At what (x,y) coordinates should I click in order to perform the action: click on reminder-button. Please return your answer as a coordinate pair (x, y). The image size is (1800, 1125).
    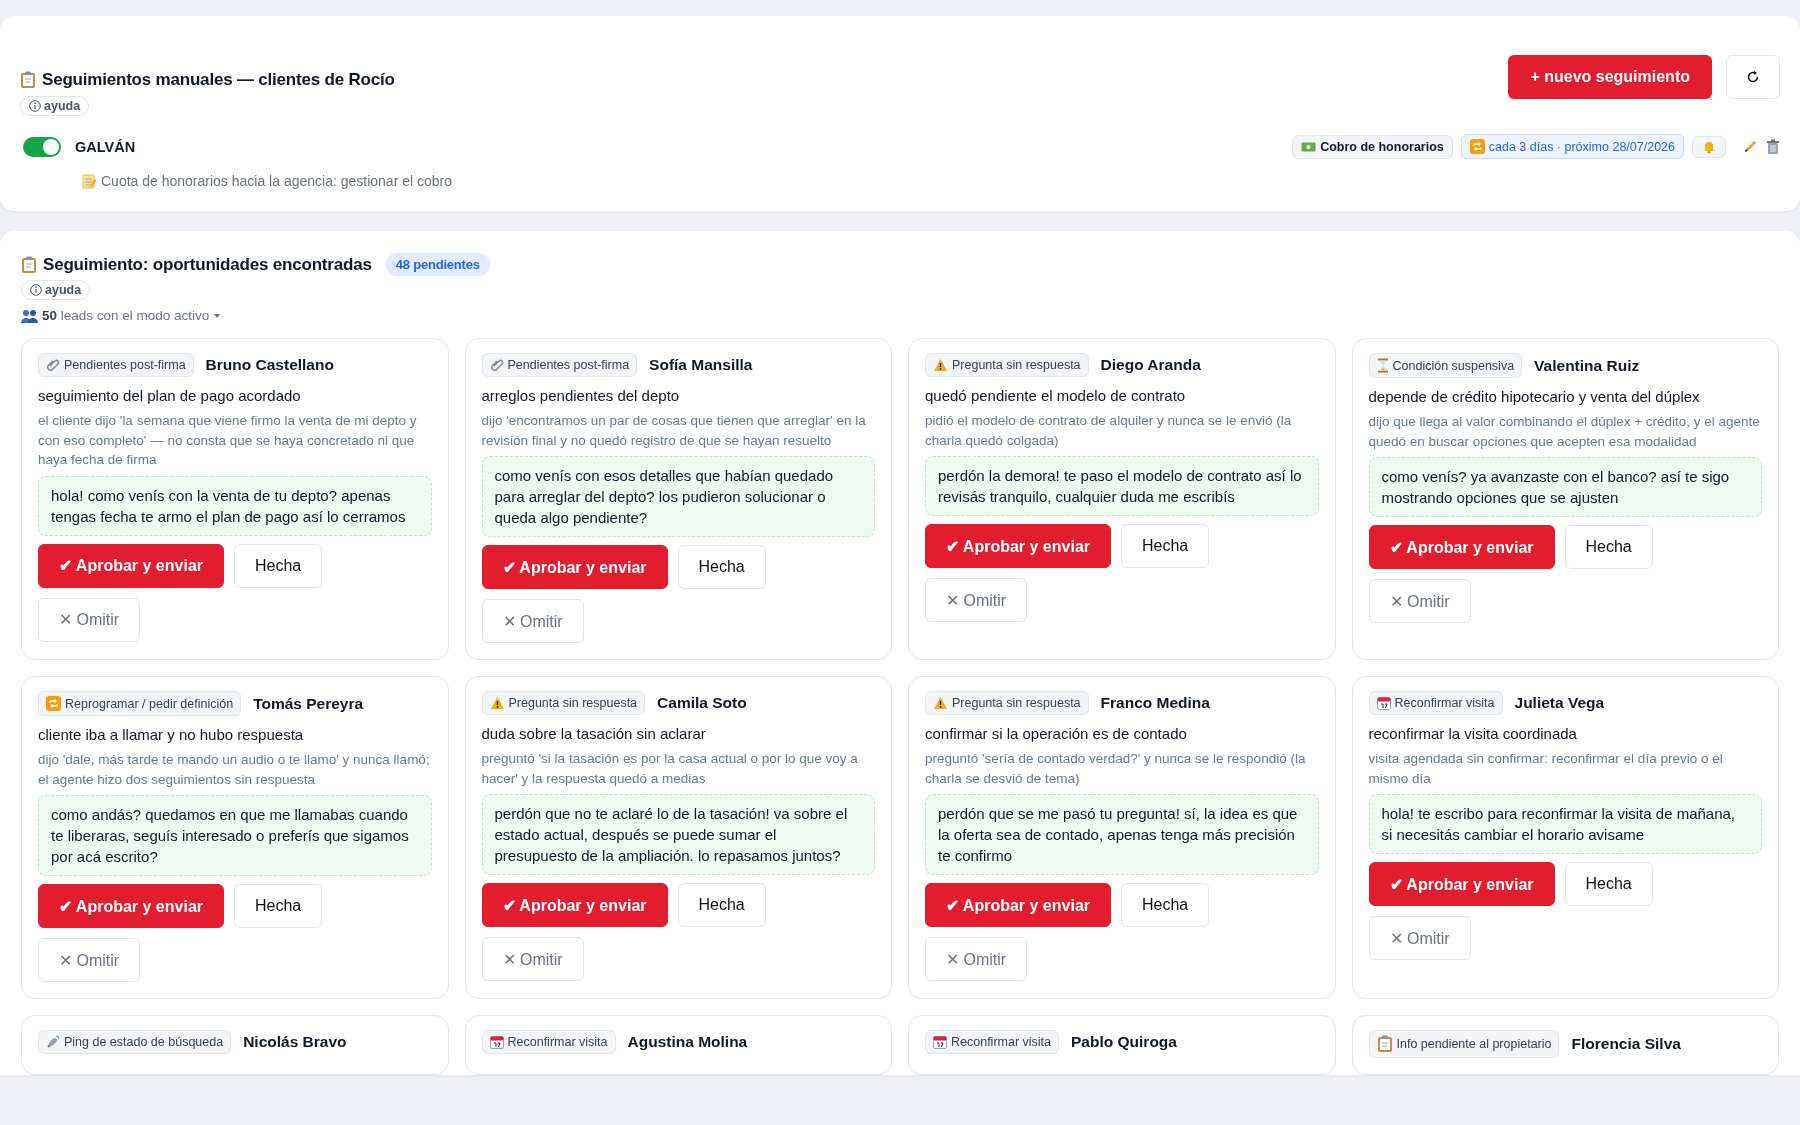
    Looking at the image, I should click on (1709, 146).